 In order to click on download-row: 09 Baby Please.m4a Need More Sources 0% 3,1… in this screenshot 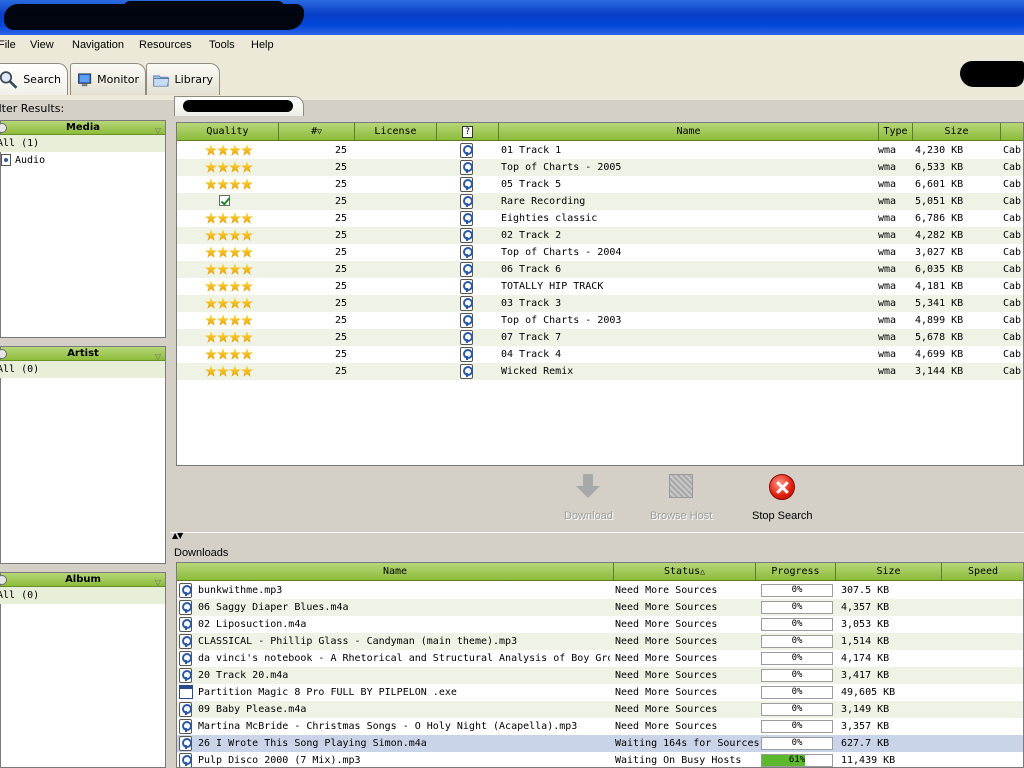, I will do `click(600, 709)`.